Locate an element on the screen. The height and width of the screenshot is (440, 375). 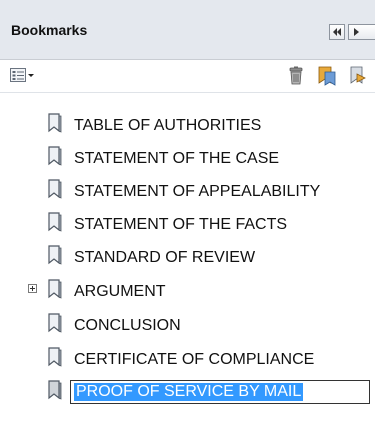
bookmark-item: STATEMENT OF THE FACTS is located at coordinates (187, 224).